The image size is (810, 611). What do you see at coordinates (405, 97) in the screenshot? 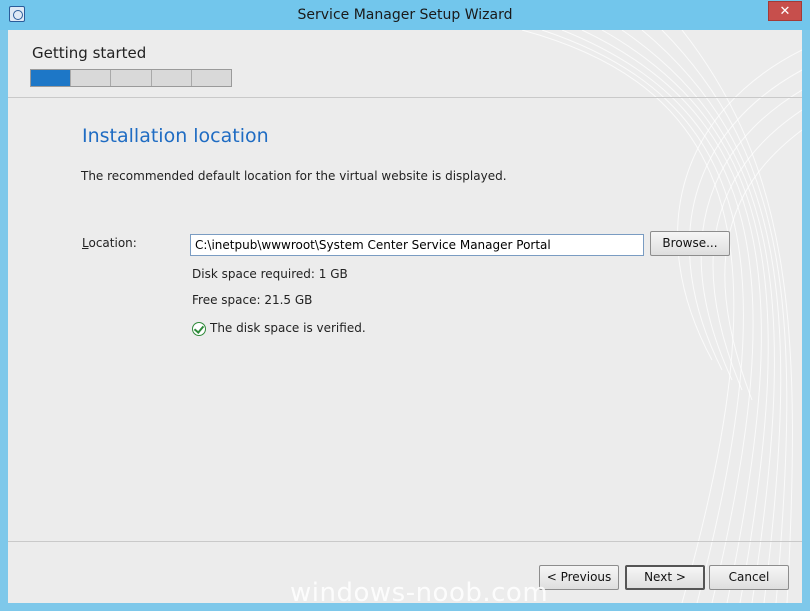
I see `header-divider` at bounding box center [405, 97].